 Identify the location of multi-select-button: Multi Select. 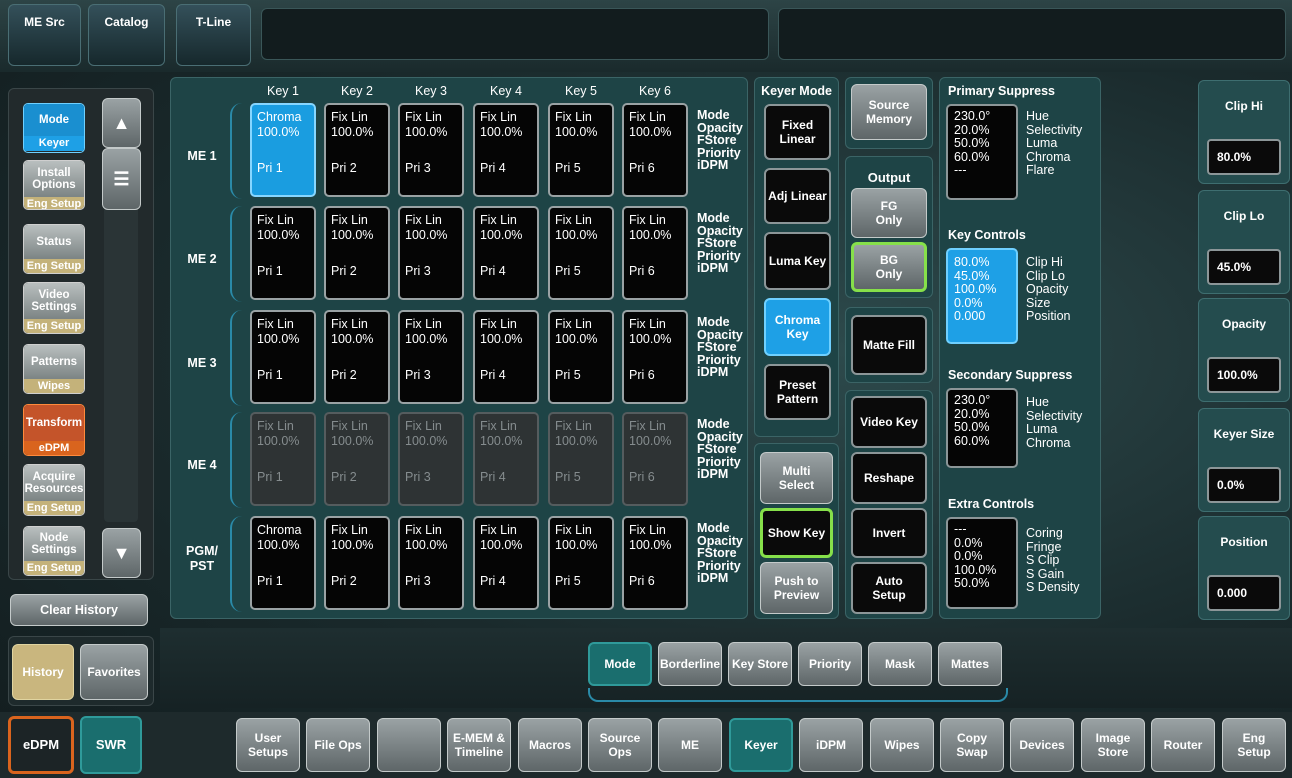
(796, 478).